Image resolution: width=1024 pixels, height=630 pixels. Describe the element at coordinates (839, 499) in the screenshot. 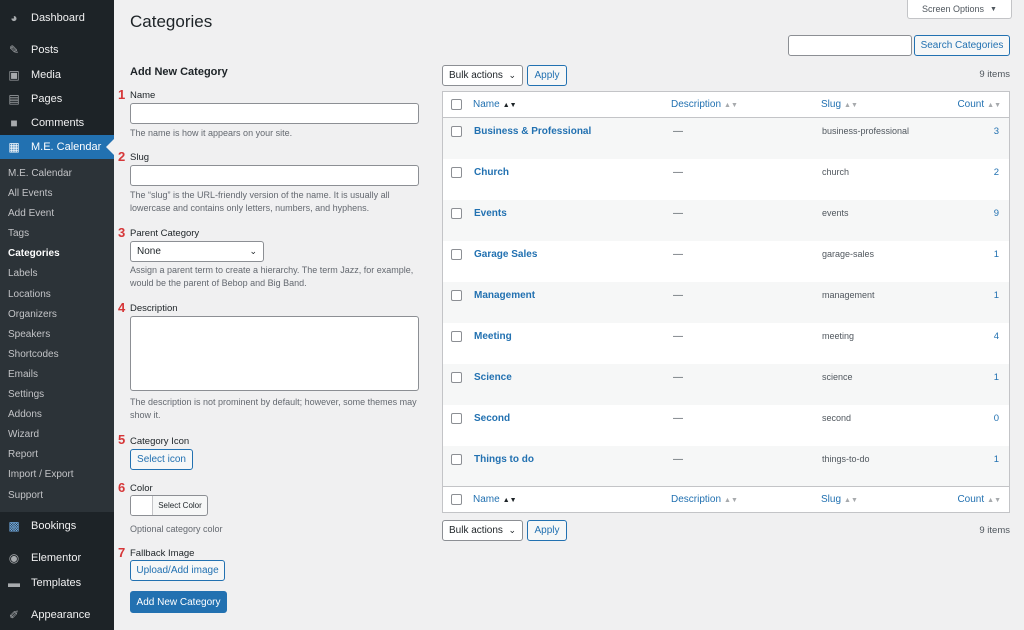

I see `column-slug-footer: Slug ▲▼` at that location.